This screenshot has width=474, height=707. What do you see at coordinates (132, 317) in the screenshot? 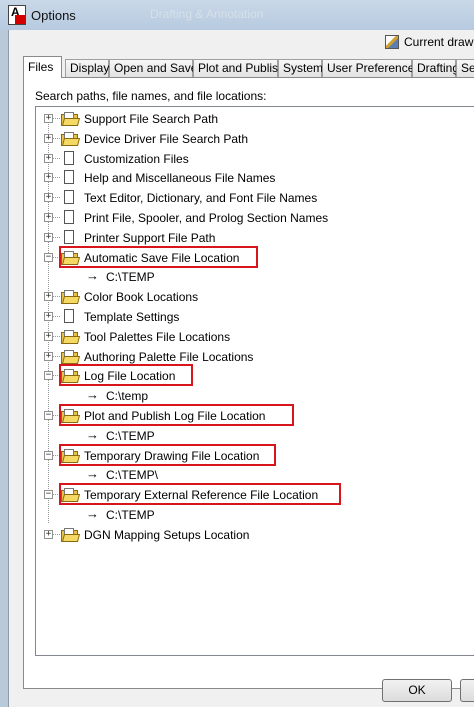
I see `tree-item-label: Template Settings` at bounding box center [132, 317].